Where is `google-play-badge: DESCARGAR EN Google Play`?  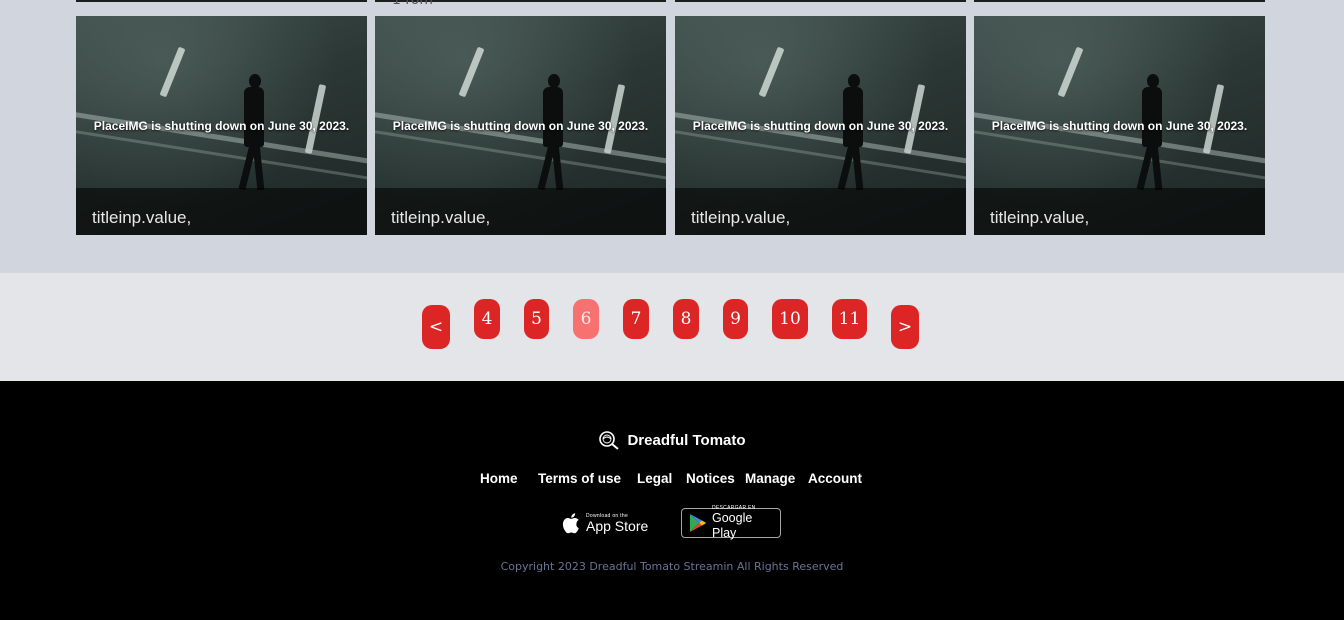
google-play-badge: DESCARGAR EN Google Play is located at coordinates (731, 522).